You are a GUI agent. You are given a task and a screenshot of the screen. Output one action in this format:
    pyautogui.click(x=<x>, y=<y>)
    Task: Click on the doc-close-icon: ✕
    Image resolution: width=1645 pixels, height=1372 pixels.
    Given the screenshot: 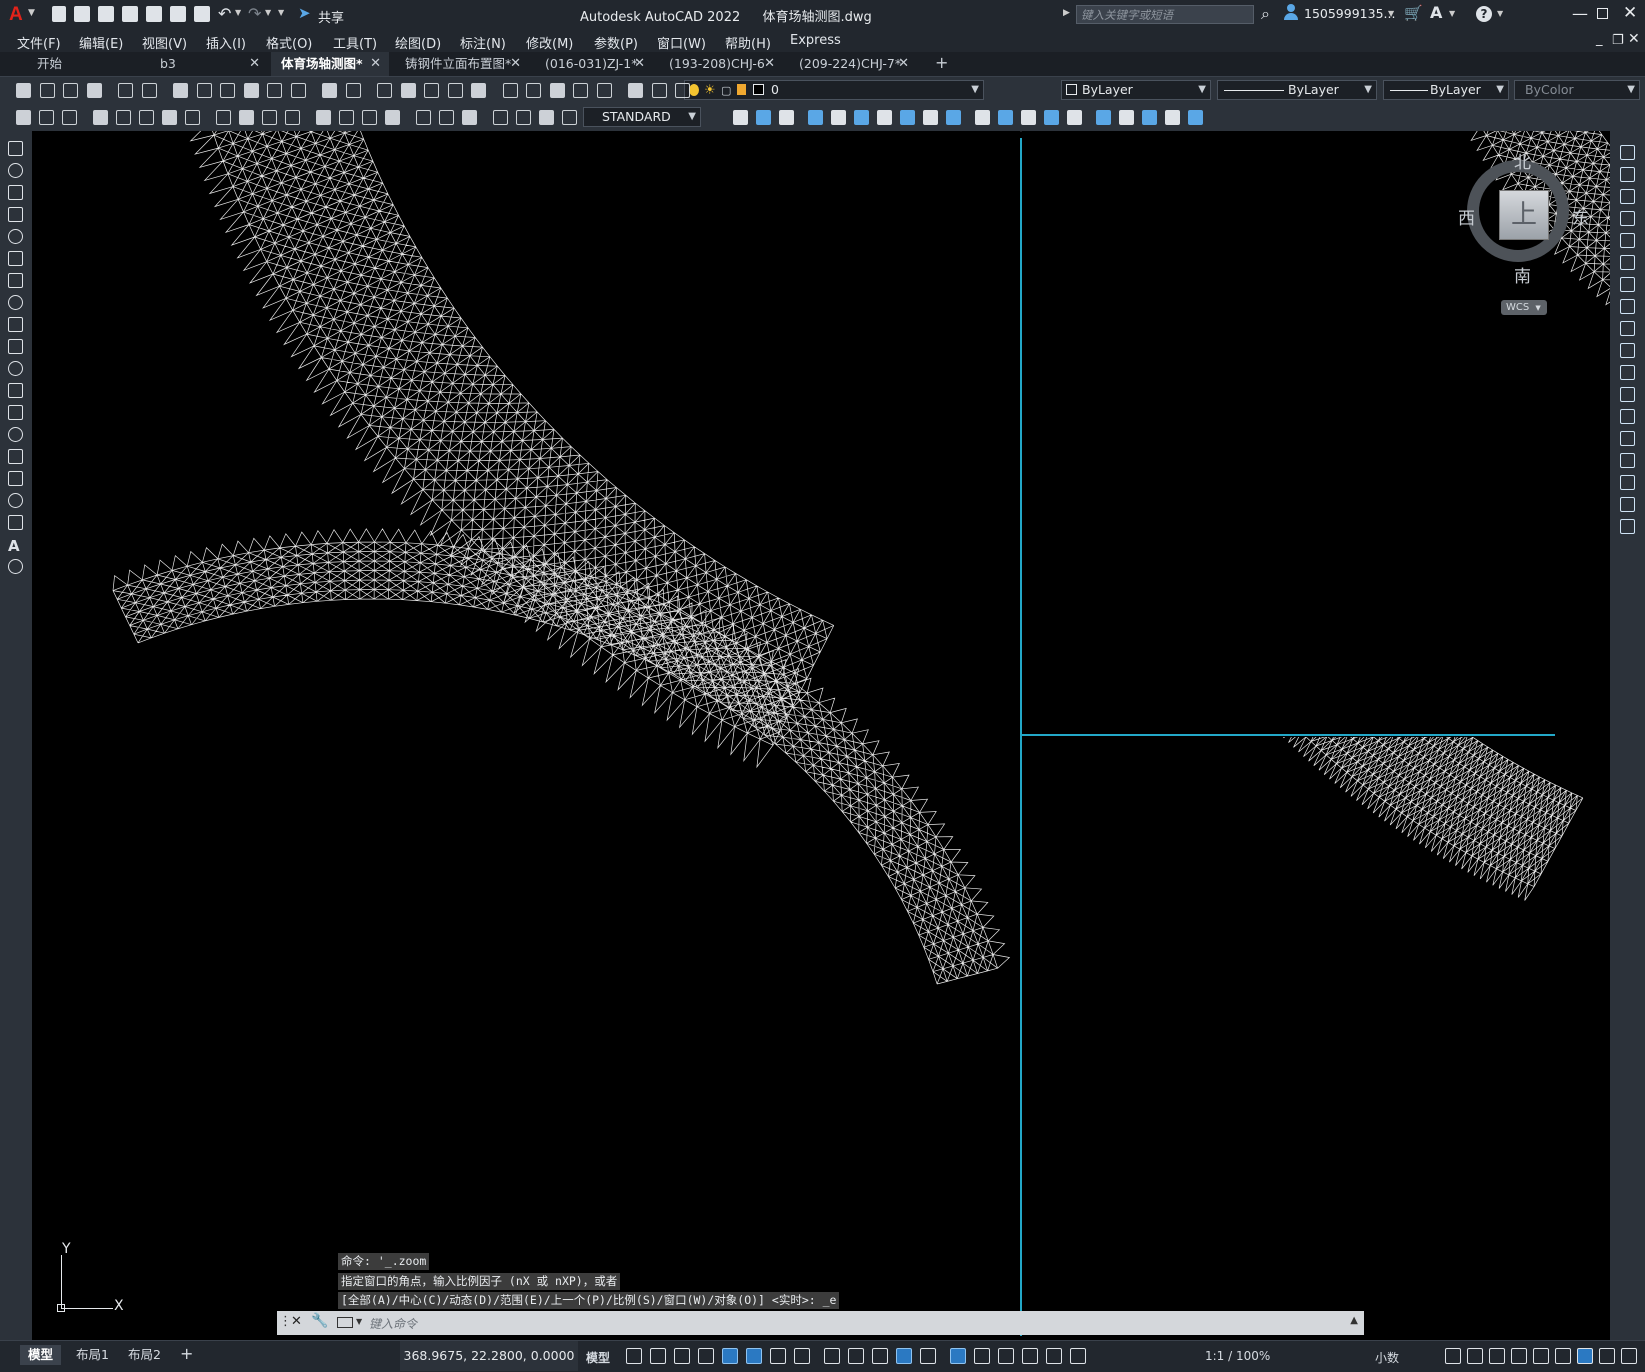 What is the action you would take?
    pyautogui.click(x=1634, y=39)
    